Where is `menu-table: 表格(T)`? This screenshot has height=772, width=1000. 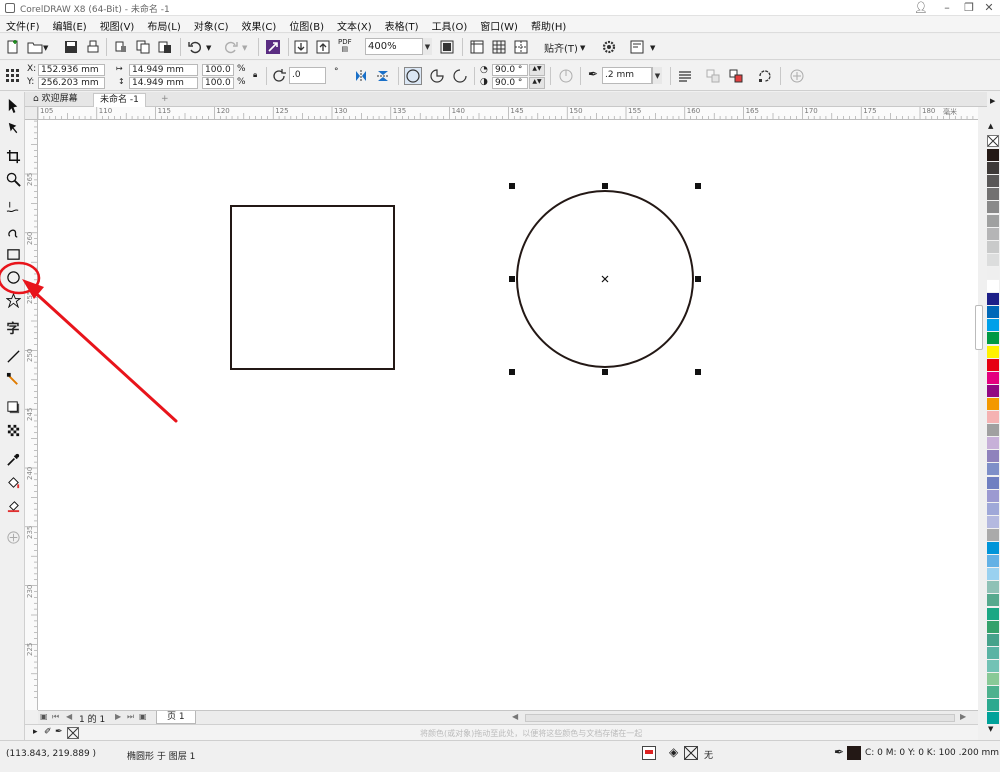 menu-table: 表格(T) is located at coordinates (402, 25).